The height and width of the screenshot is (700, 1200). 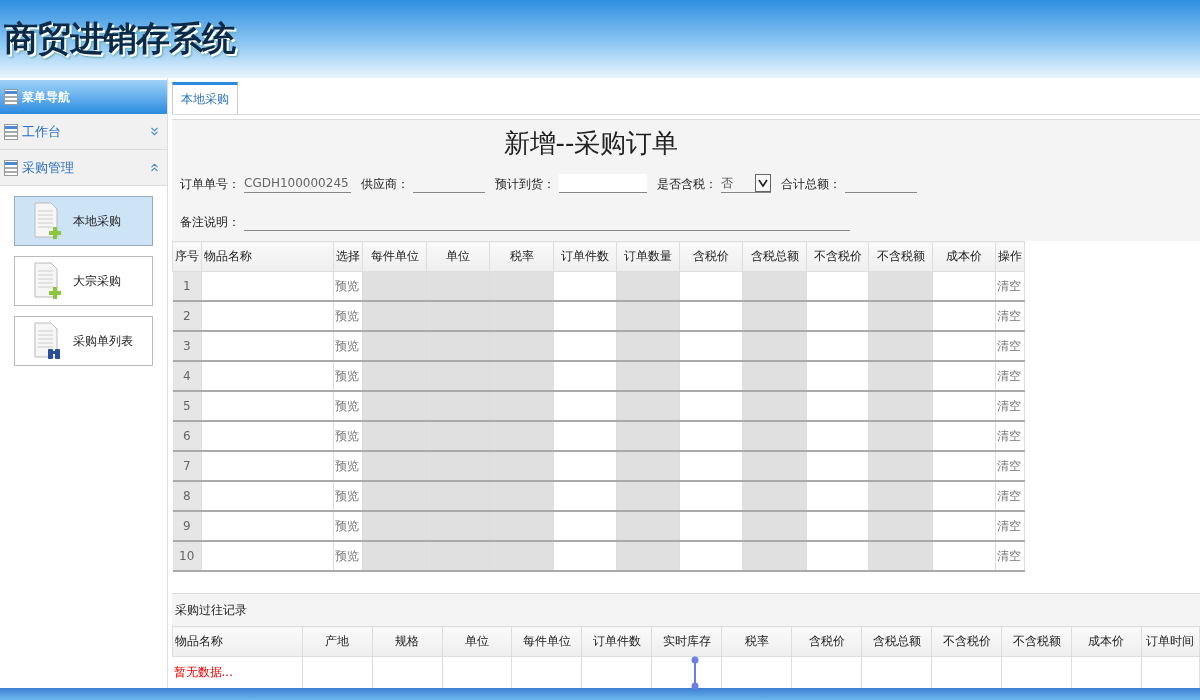 What do you see at coordinates (83, 221) in the screenshot?
I see `menu-item: 本地采购` at bounding box center [83, 221].